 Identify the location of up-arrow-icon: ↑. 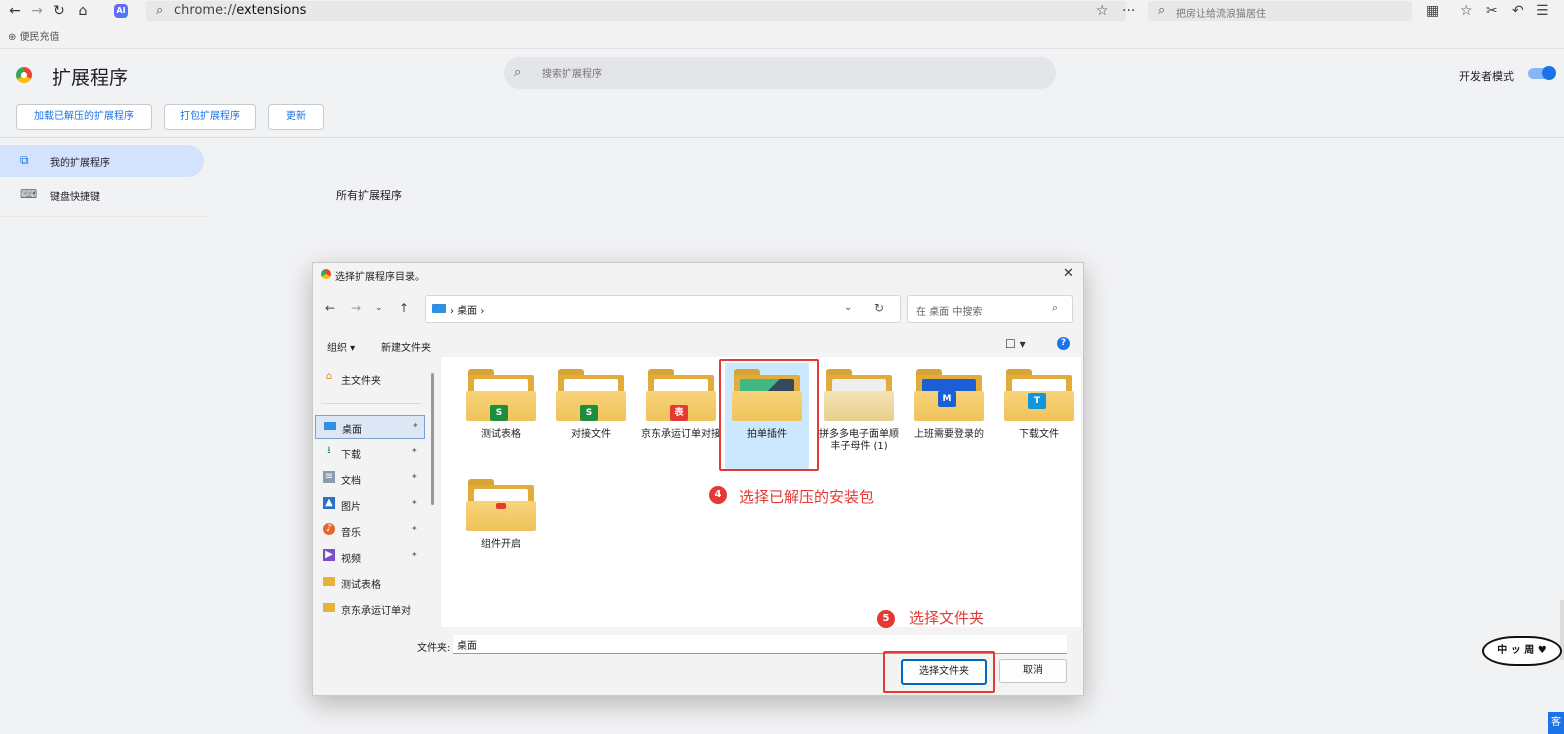
(404, 308).